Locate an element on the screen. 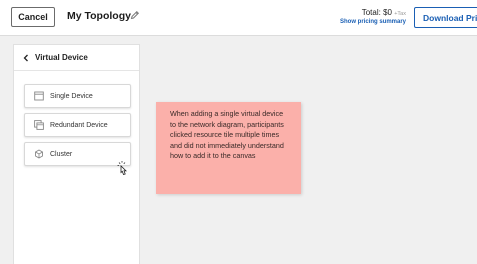  download-pricing-button: Download Pric is located at coordinates (445, 17).